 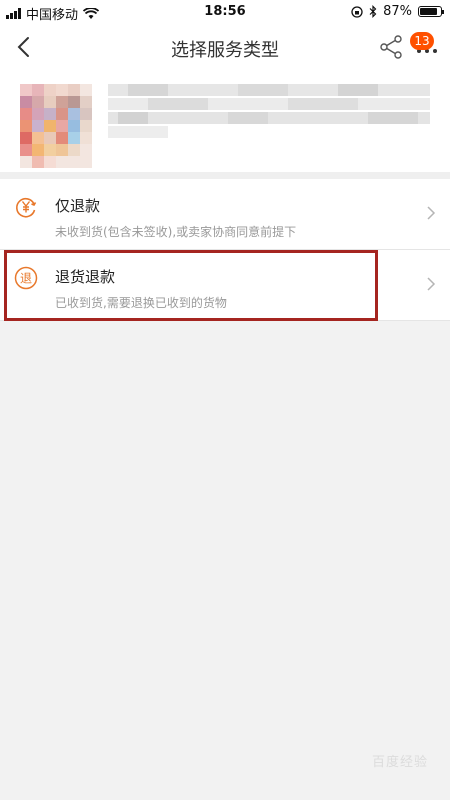 What do you see at coordinates (391, 47) in the screenshot?
I see `share-icon` at bounding box center [391, 47].